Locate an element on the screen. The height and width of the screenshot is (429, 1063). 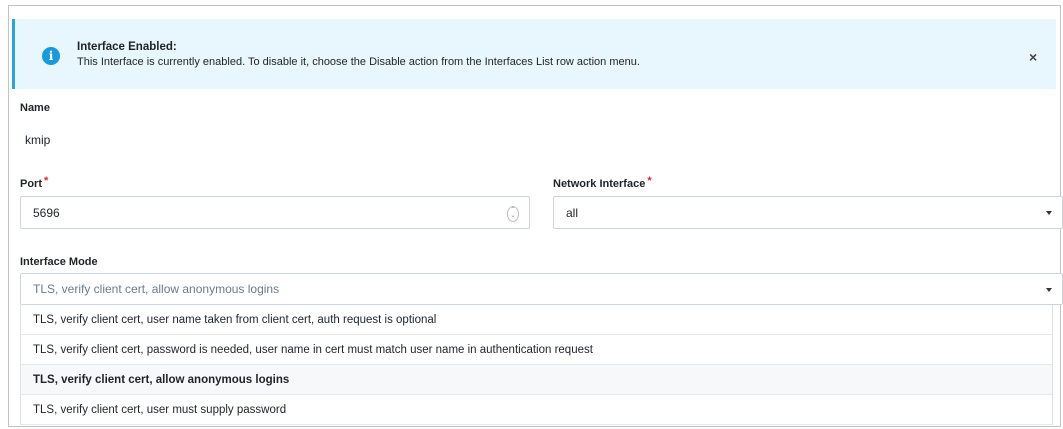
stepper-icon: ⌃ ⌄ is located at coordinates (513, 214).